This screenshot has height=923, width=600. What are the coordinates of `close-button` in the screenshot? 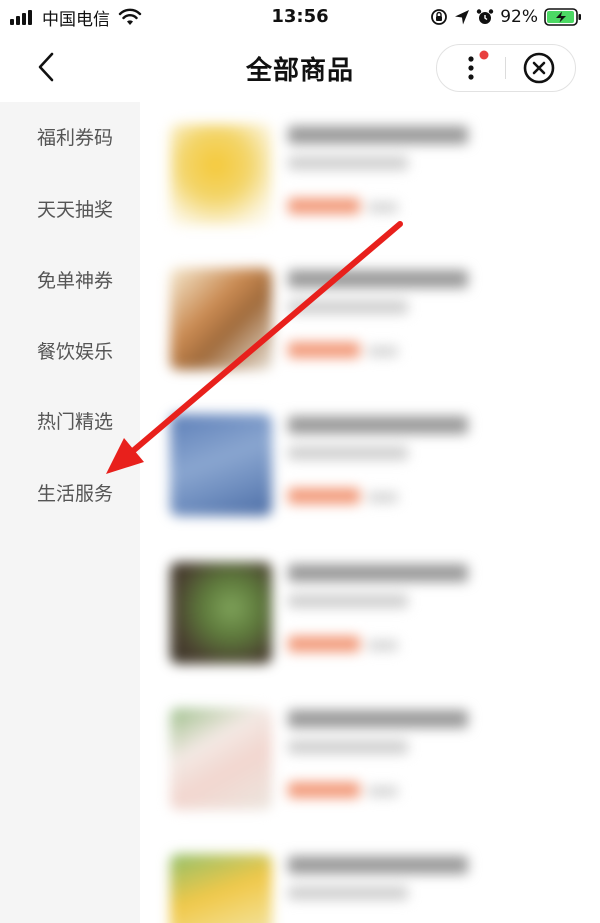 It's located at (541, 68).